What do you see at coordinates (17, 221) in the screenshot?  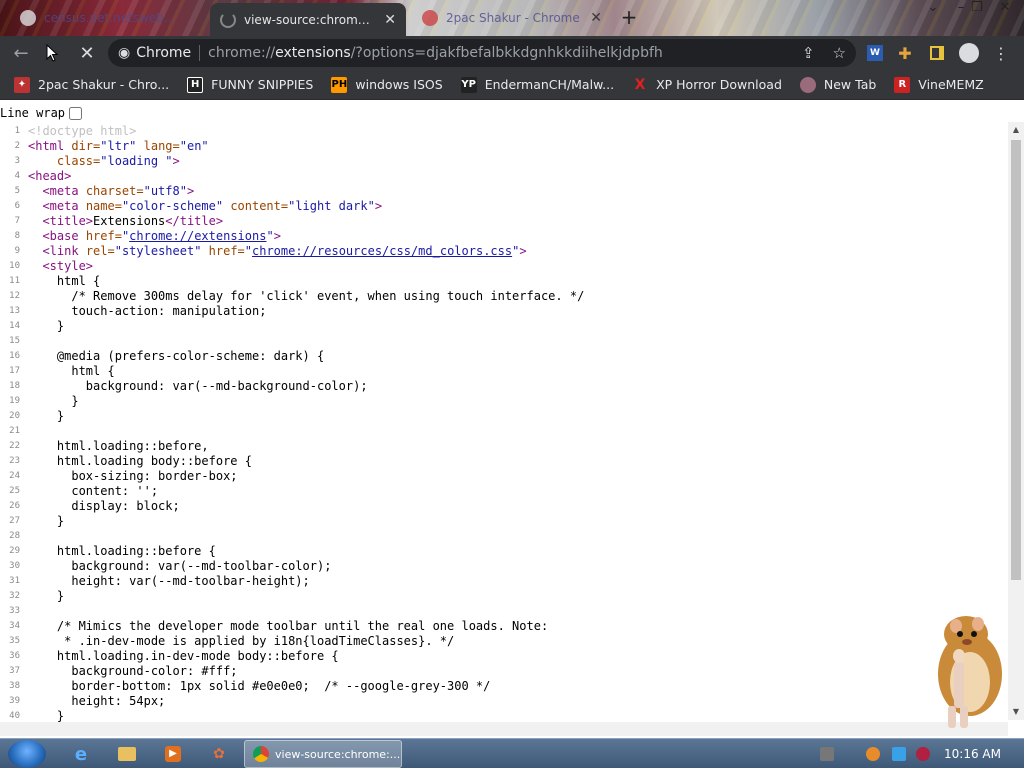 I see `line-number: 7` at bounding box center [17, 221].